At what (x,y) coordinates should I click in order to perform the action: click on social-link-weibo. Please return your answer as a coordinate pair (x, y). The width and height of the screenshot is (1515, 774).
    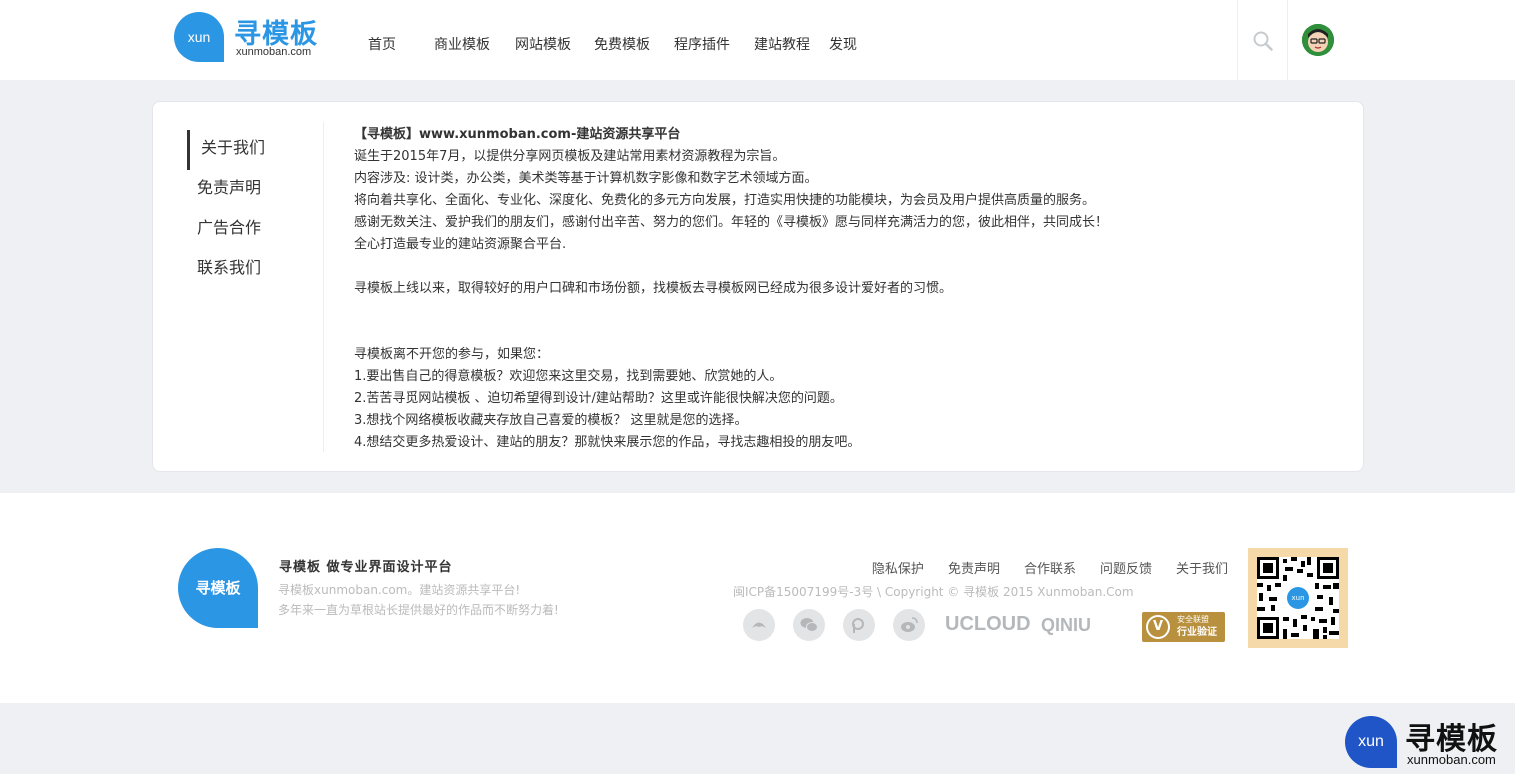
    Looking at the image, I should click on (909, 625).